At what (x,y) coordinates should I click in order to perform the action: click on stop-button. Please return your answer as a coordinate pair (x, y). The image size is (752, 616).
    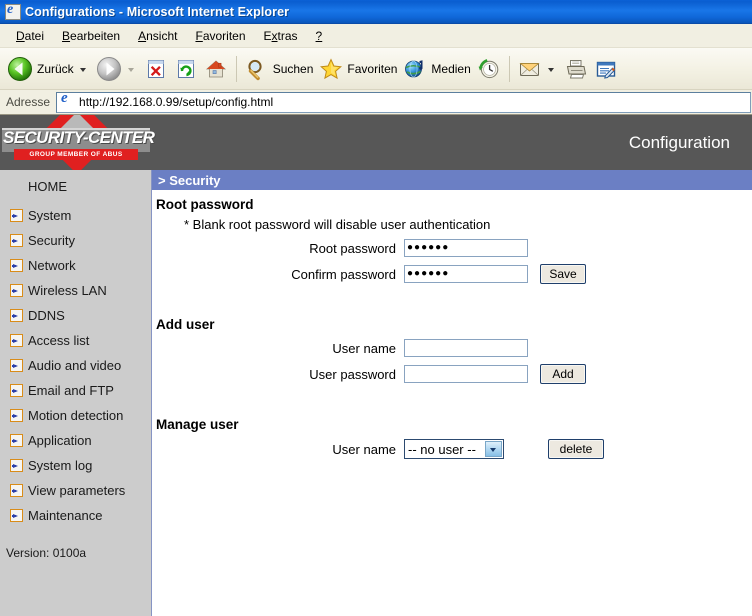
    Looking at the image, I should click on (156, 69).